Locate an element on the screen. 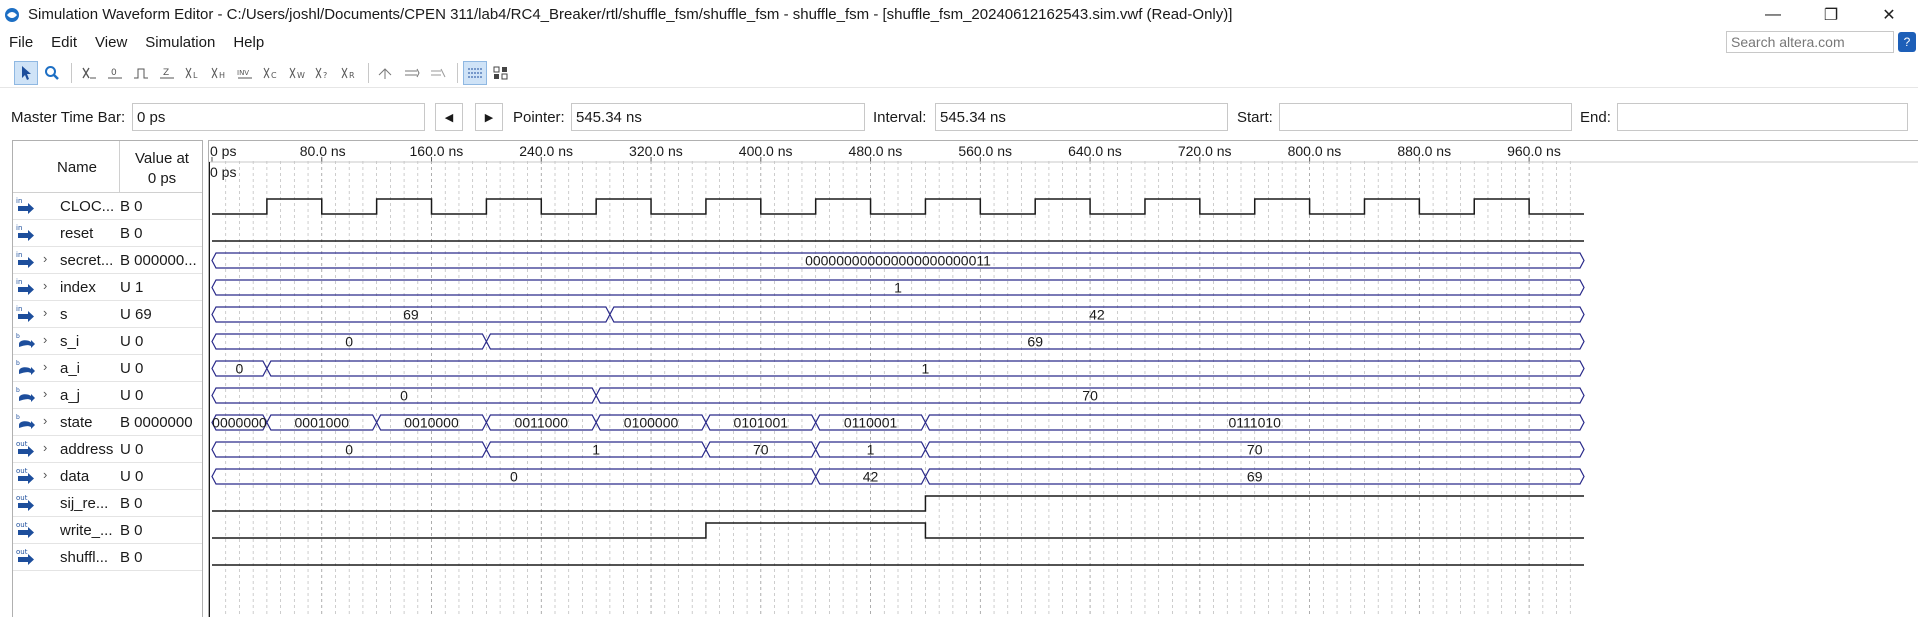 The height and width of the screenshot is (617, 1918). signal-name: s is located at coordinates (64, 314).